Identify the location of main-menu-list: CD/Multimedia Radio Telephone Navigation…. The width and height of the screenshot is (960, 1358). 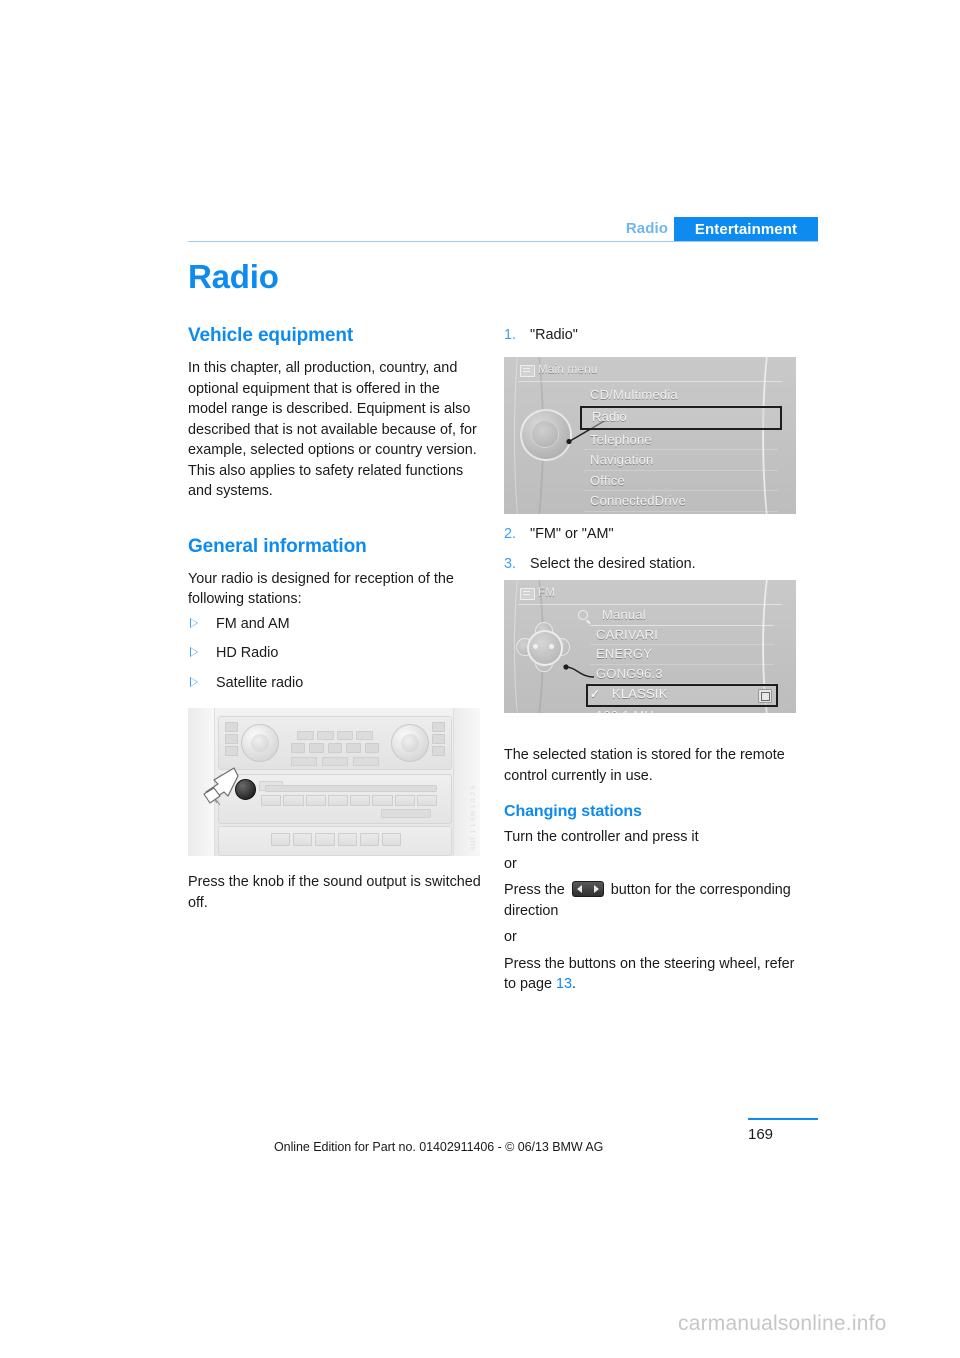
(681, 450).